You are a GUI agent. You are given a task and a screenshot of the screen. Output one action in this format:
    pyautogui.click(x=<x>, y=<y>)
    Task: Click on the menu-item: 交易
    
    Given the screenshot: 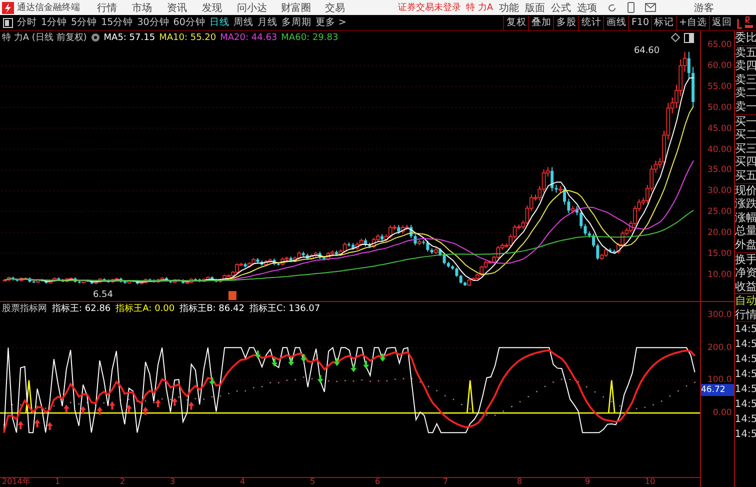 What is the action you would take?
    pyautogui.click(x=336, y=7)
    